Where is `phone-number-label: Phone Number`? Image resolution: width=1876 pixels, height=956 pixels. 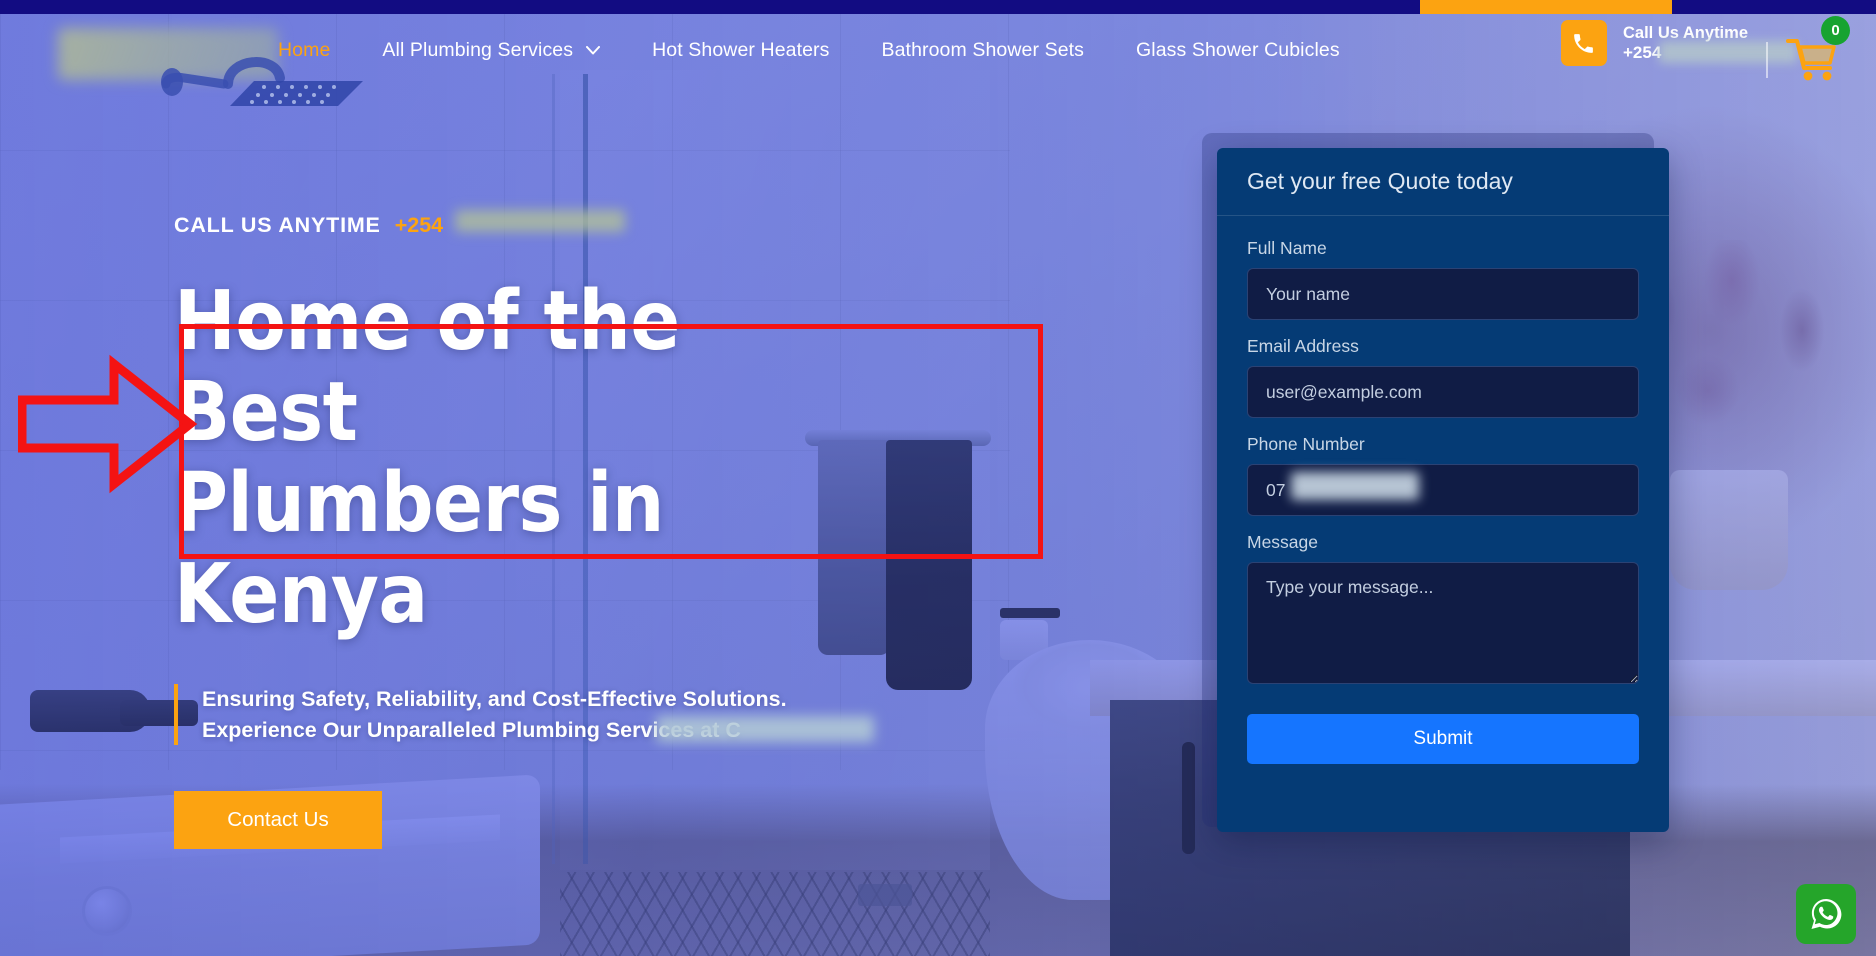
phone-number-label: Phone Number is located at coordinates (1306, 444).